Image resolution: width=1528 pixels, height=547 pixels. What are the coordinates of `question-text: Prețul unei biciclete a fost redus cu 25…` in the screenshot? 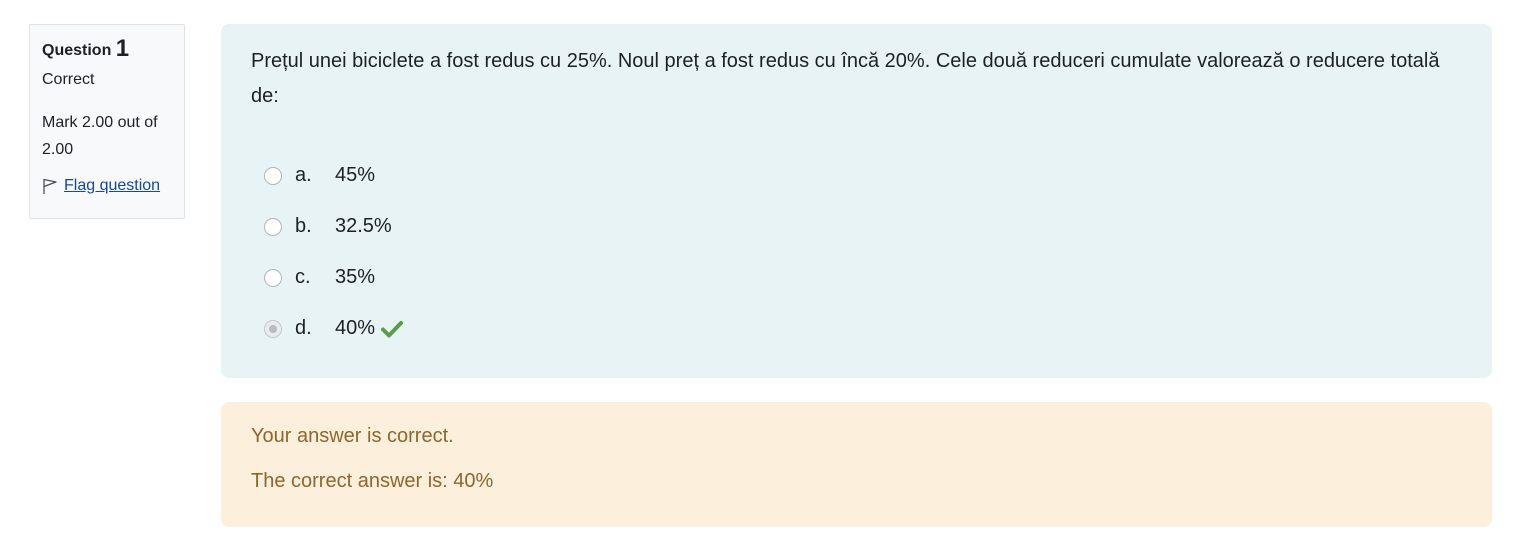 It's located at (845, 78).